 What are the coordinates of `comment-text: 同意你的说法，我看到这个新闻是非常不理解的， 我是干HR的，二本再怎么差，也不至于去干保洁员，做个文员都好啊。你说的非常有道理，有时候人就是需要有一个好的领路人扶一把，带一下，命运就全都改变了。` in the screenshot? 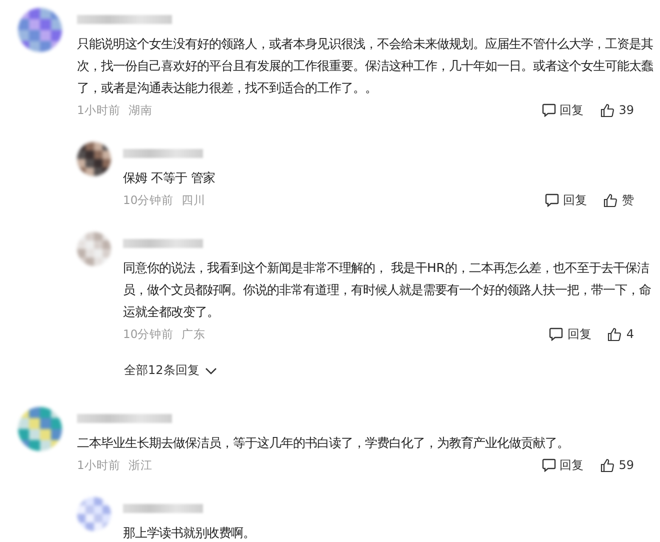 It's located at (387, 290).